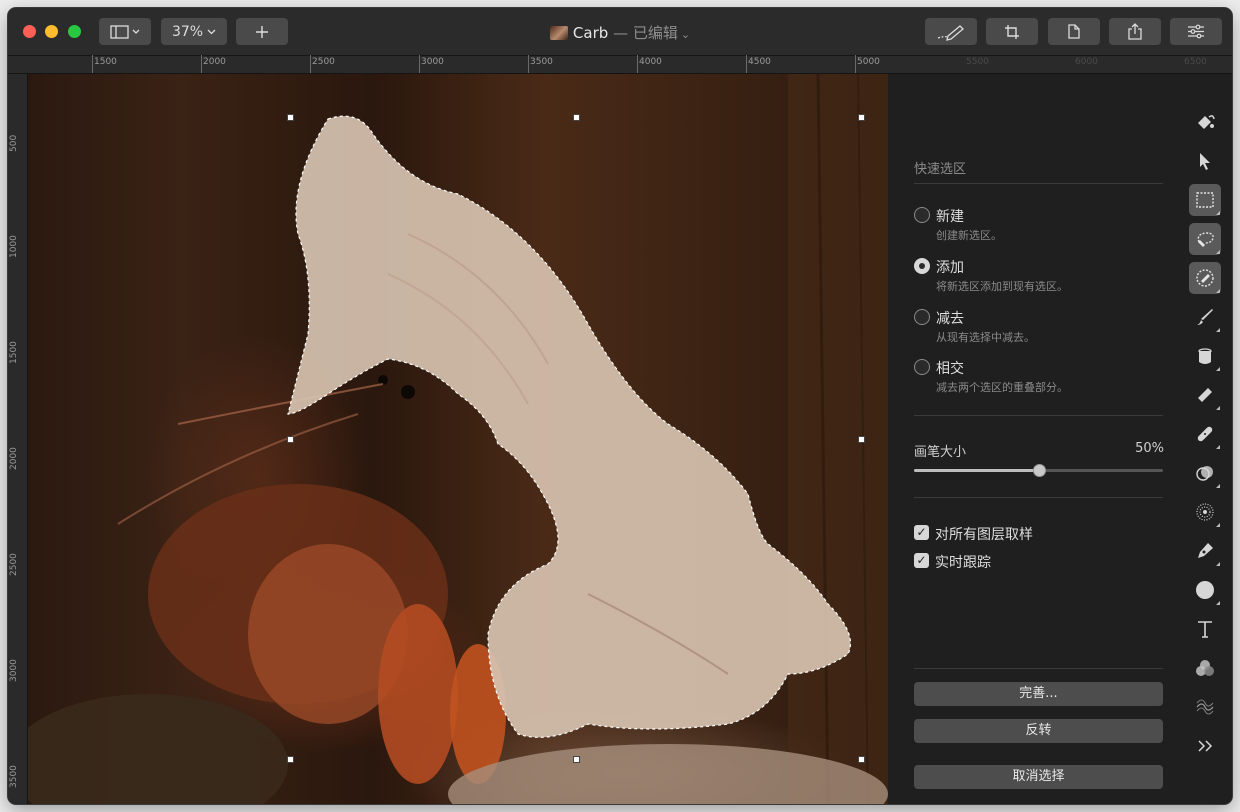 The height and width of the screenshot is (812, 1240). I want to click on slider-thumb, so click(1039, 470).